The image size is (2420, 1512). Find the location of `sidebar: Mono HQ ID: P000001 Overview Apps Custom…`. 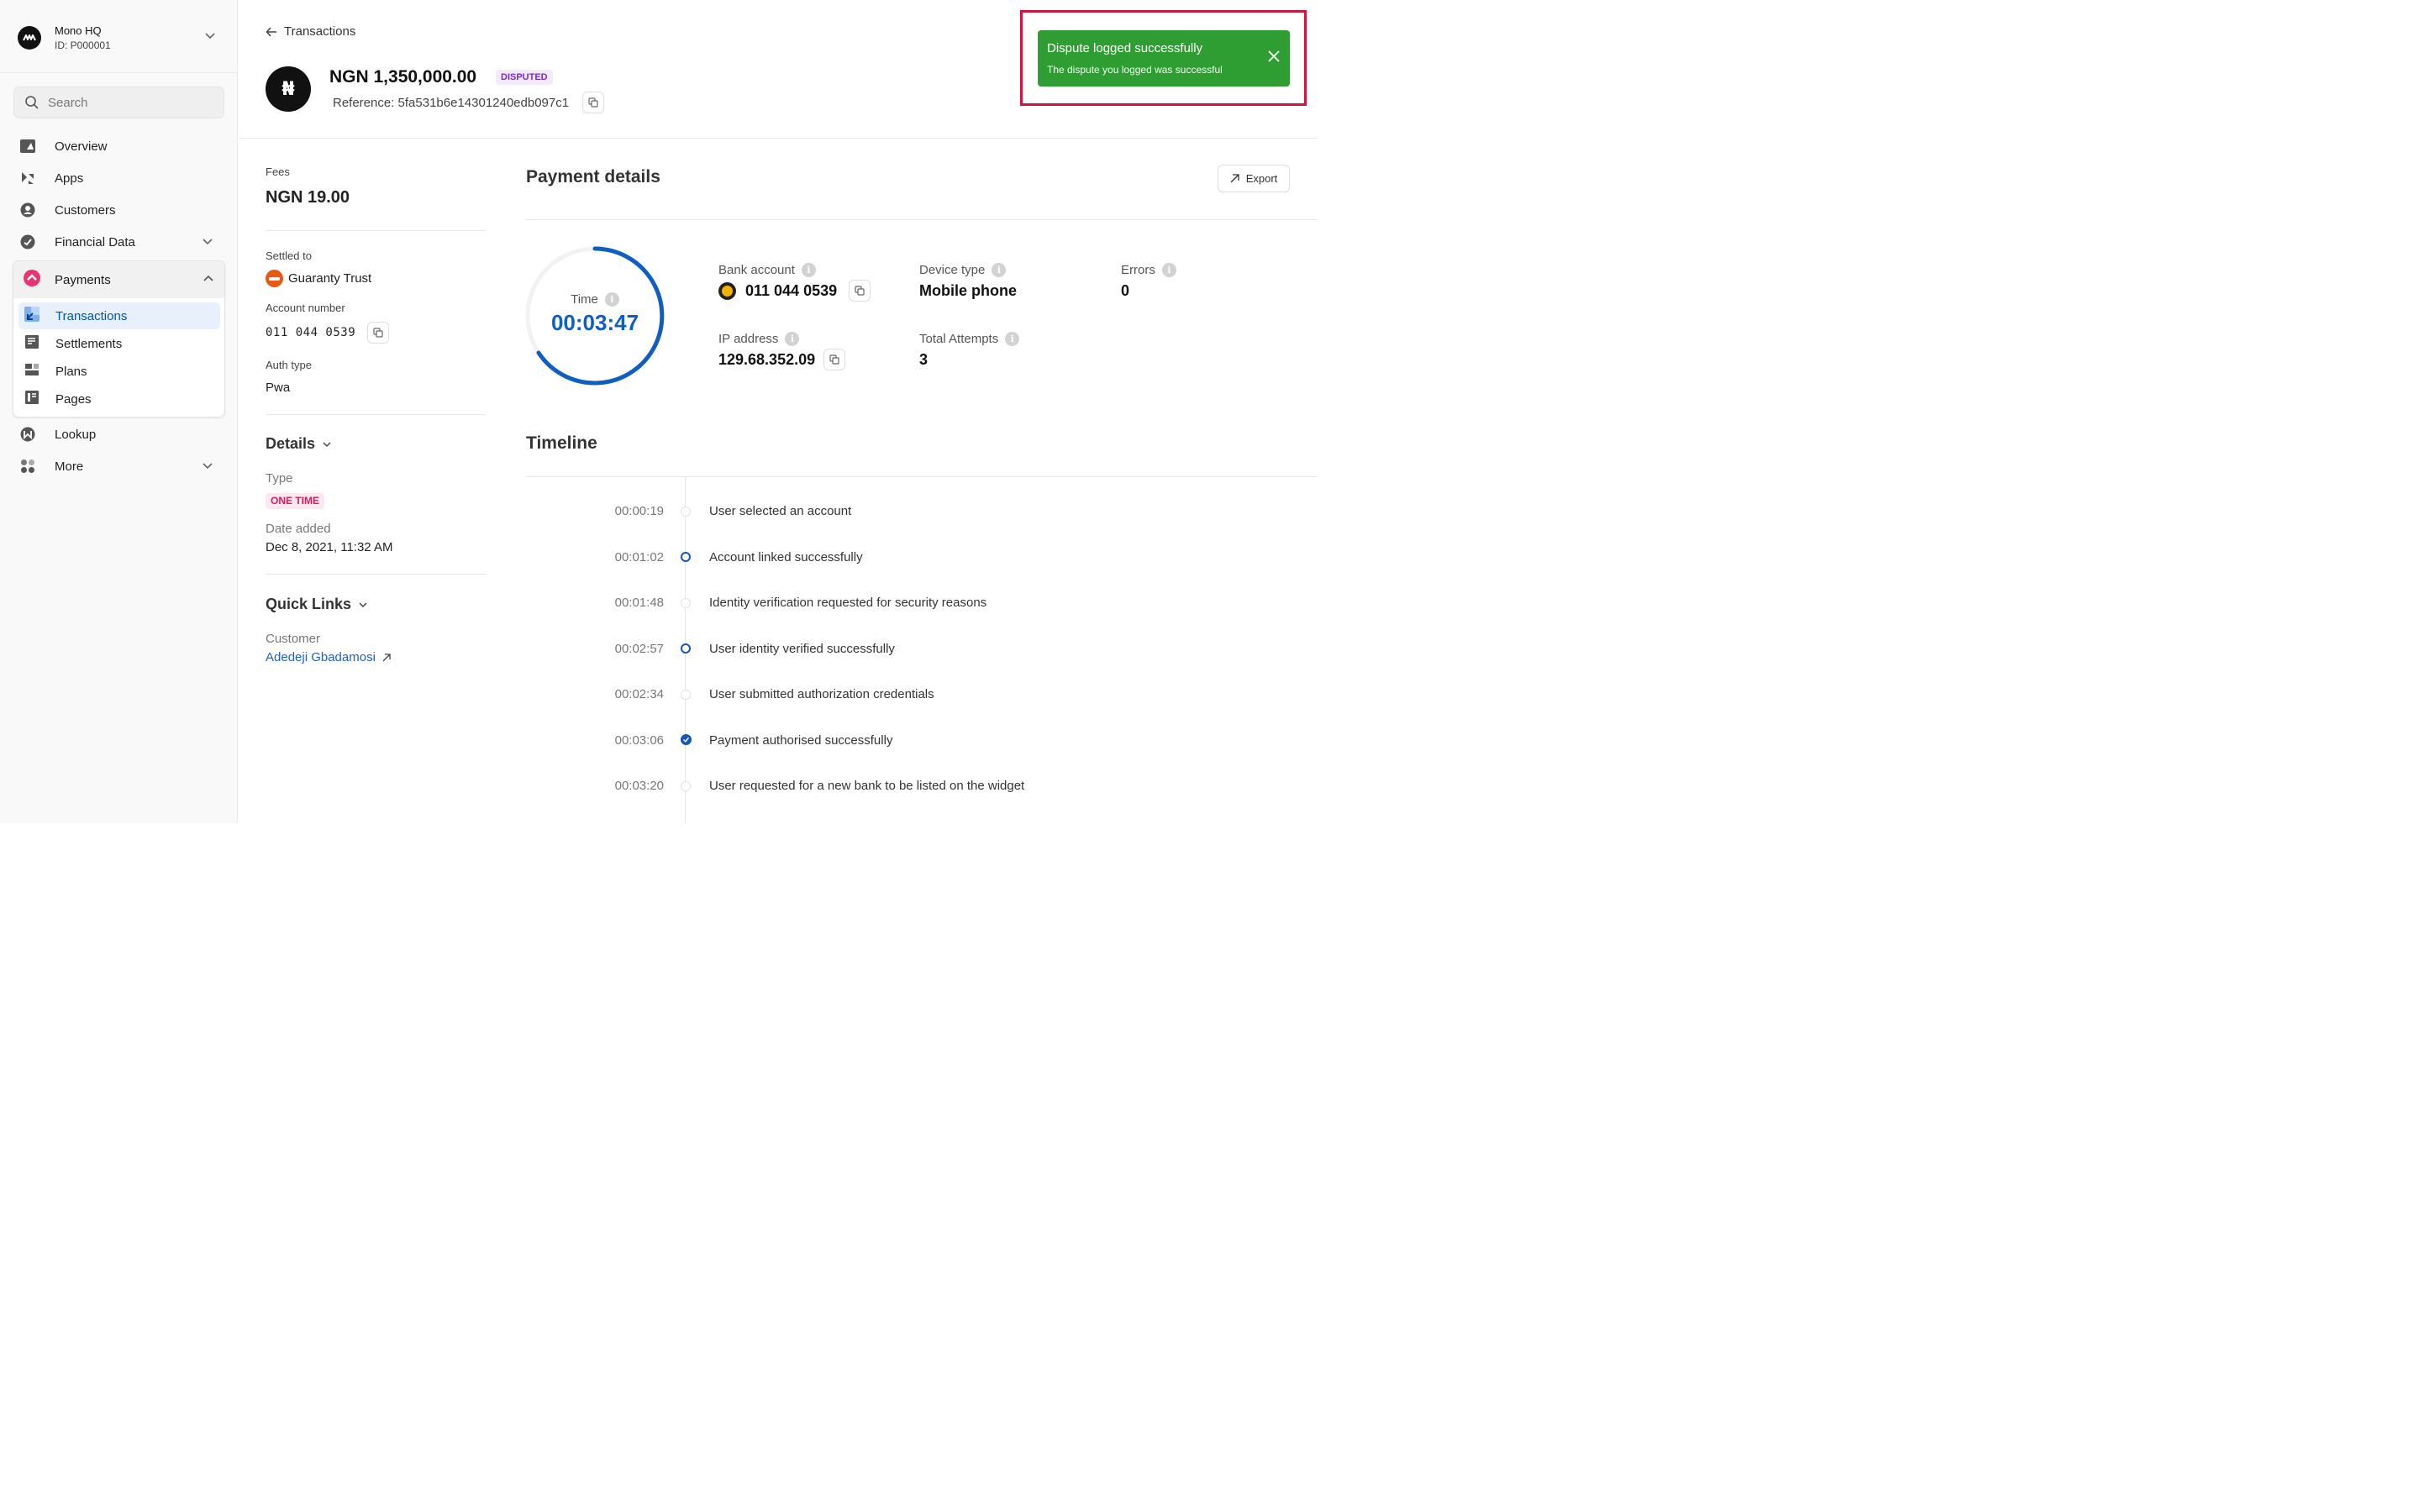

sidebar: Mono HQ ID: P000001 Overview Apps Custom… is located at coordinates (119, 411).